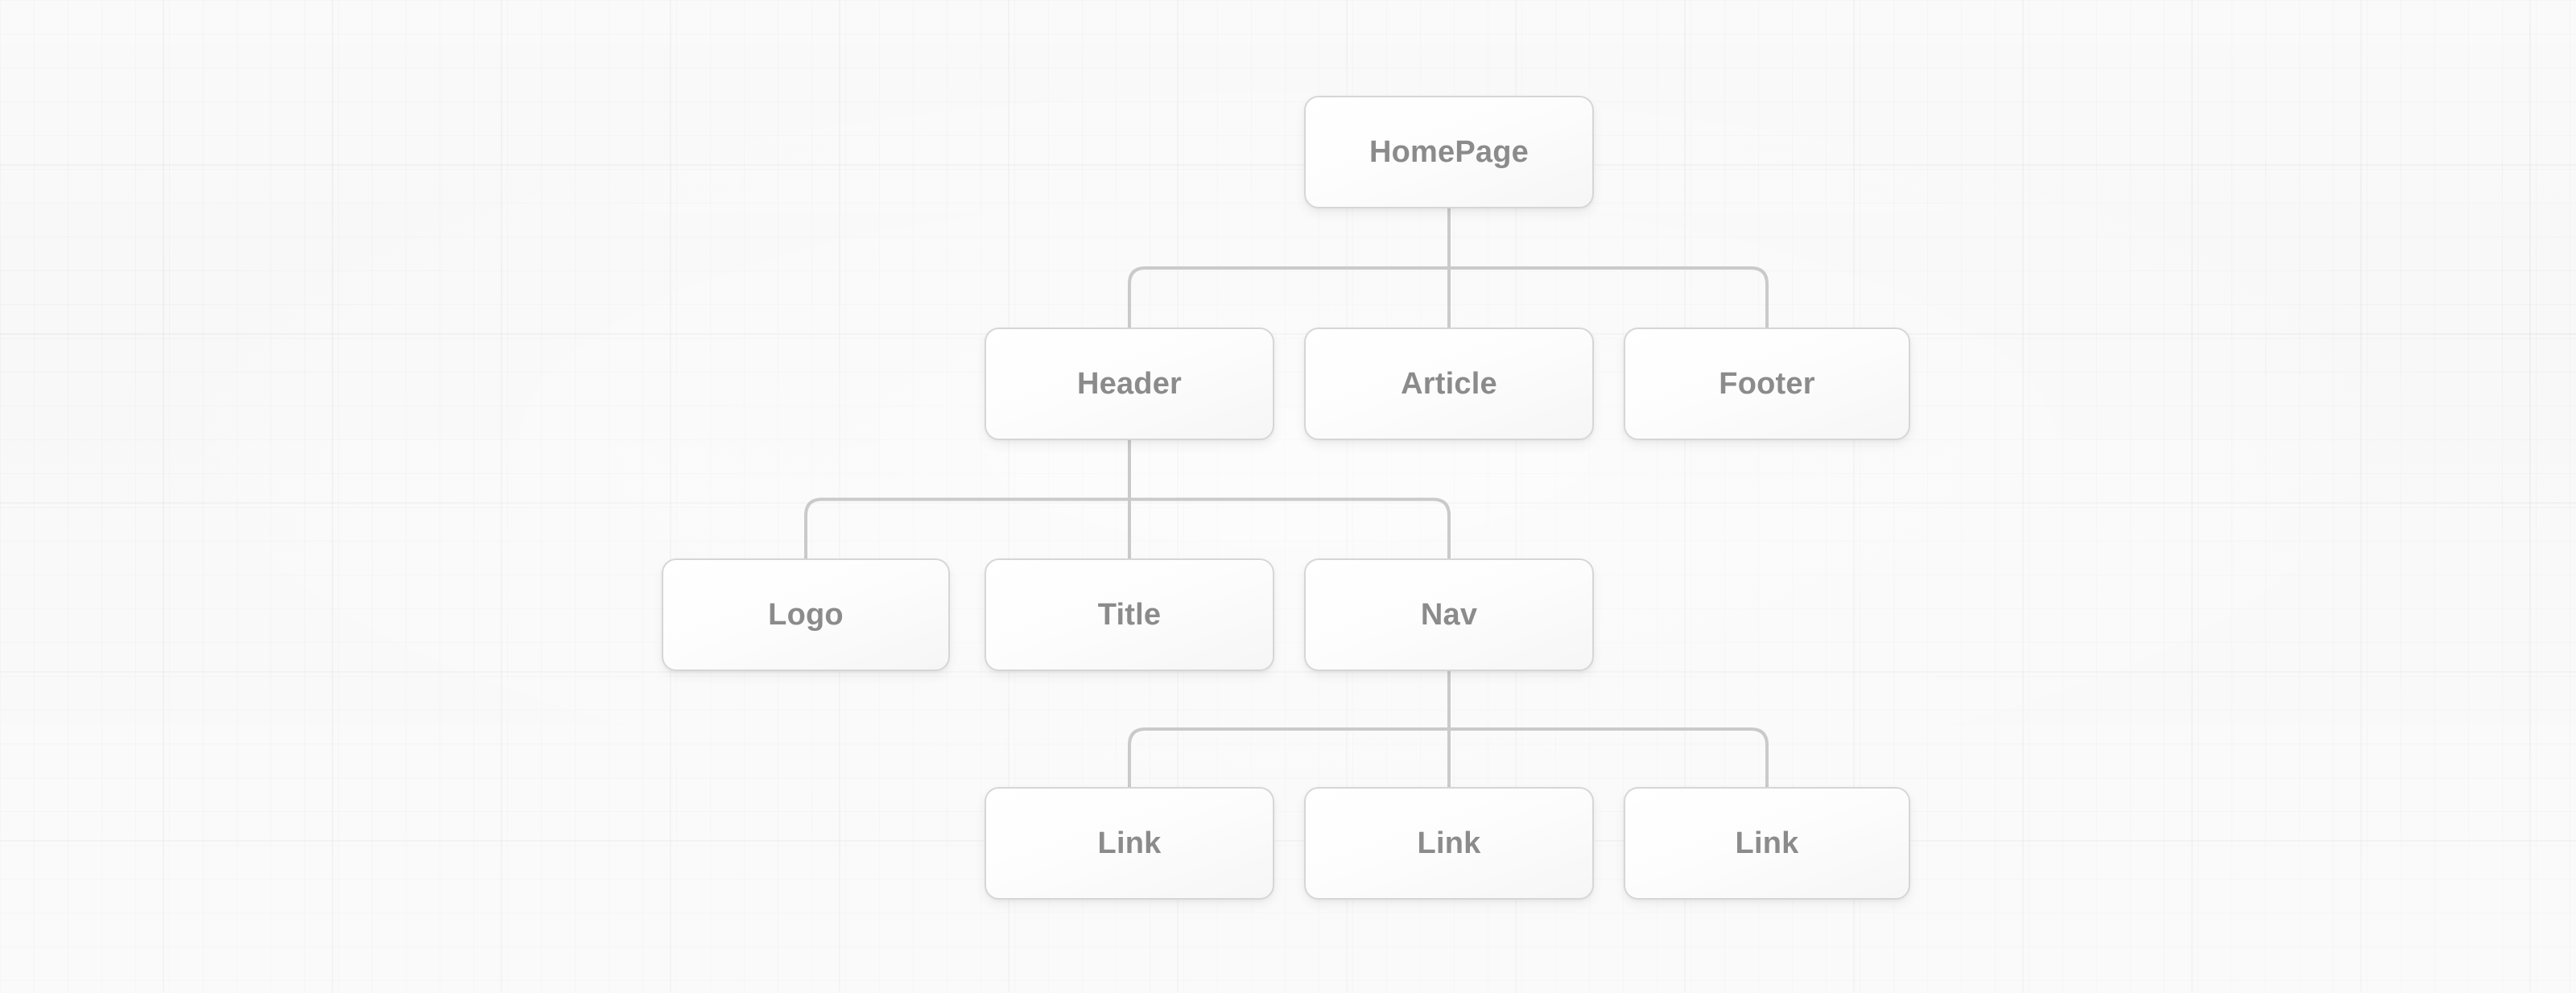  I want to click on node-label: Article, so click(1449, 383).